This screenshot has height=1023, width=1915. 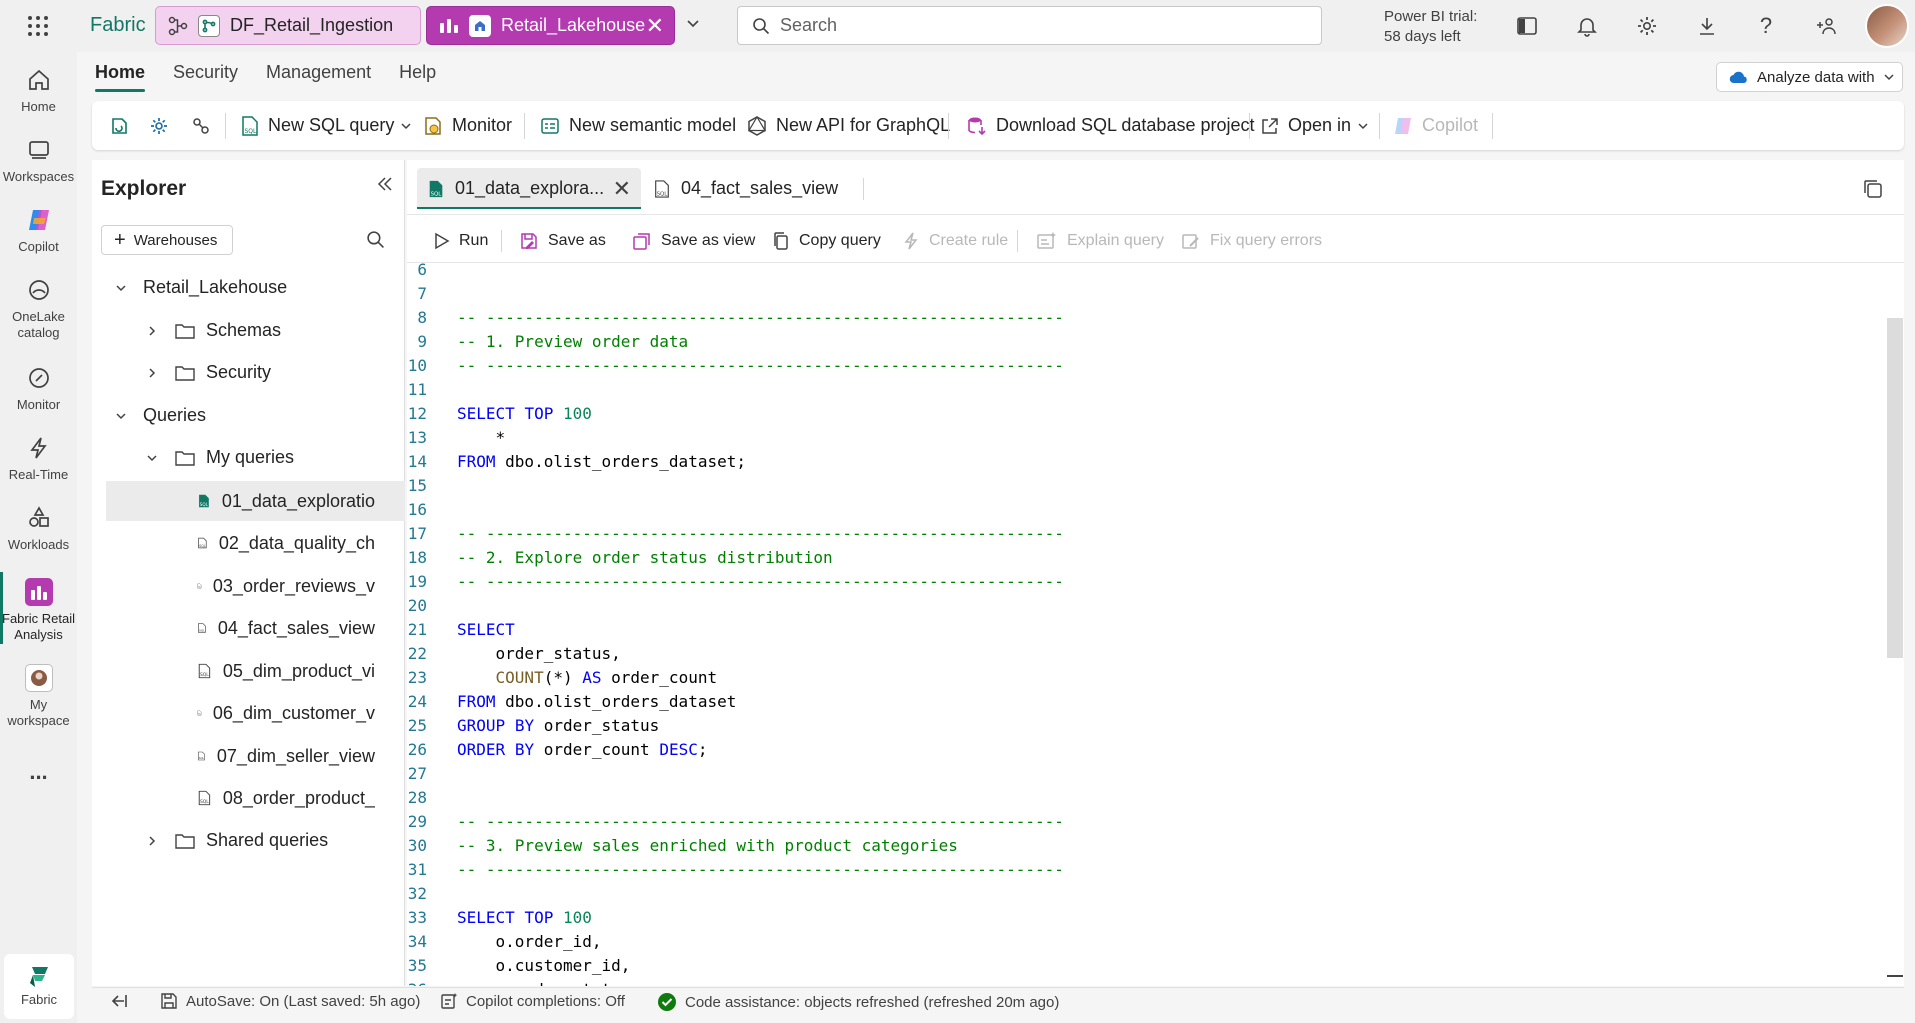 What do you see at coordinates (159, 125) in the screenshot?
I see `settings-button` at bounding box center [159, 125].